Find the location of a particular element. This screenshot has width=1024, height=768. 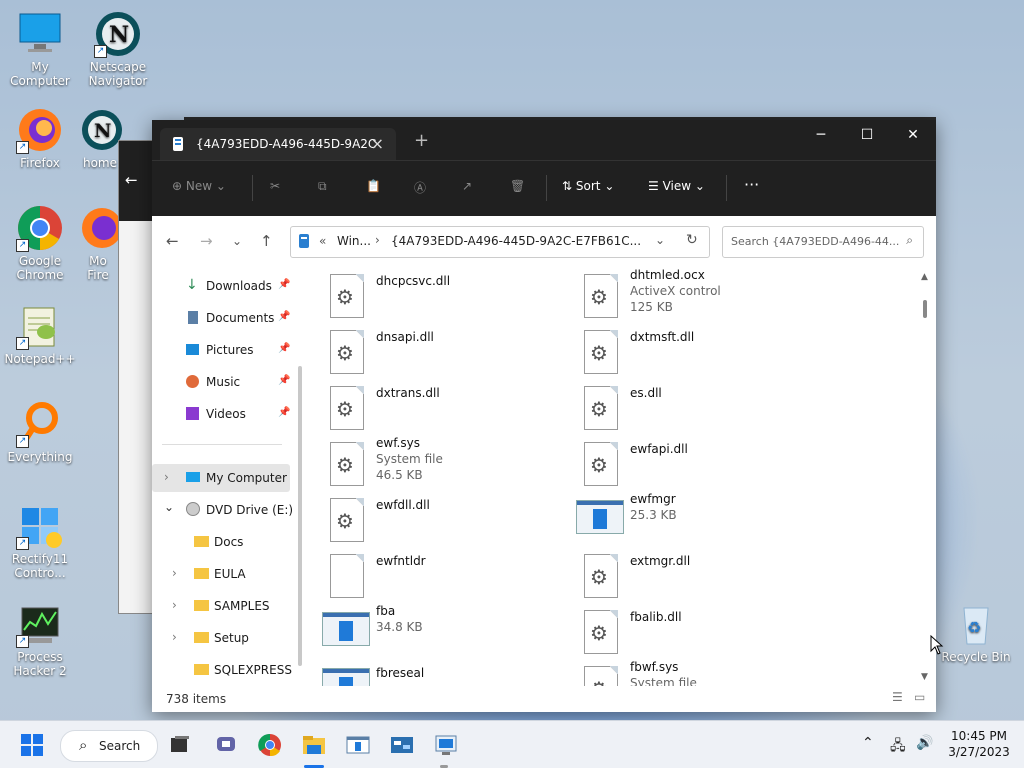

home-desktop-icon: N home is located at coordinates (100, 138).